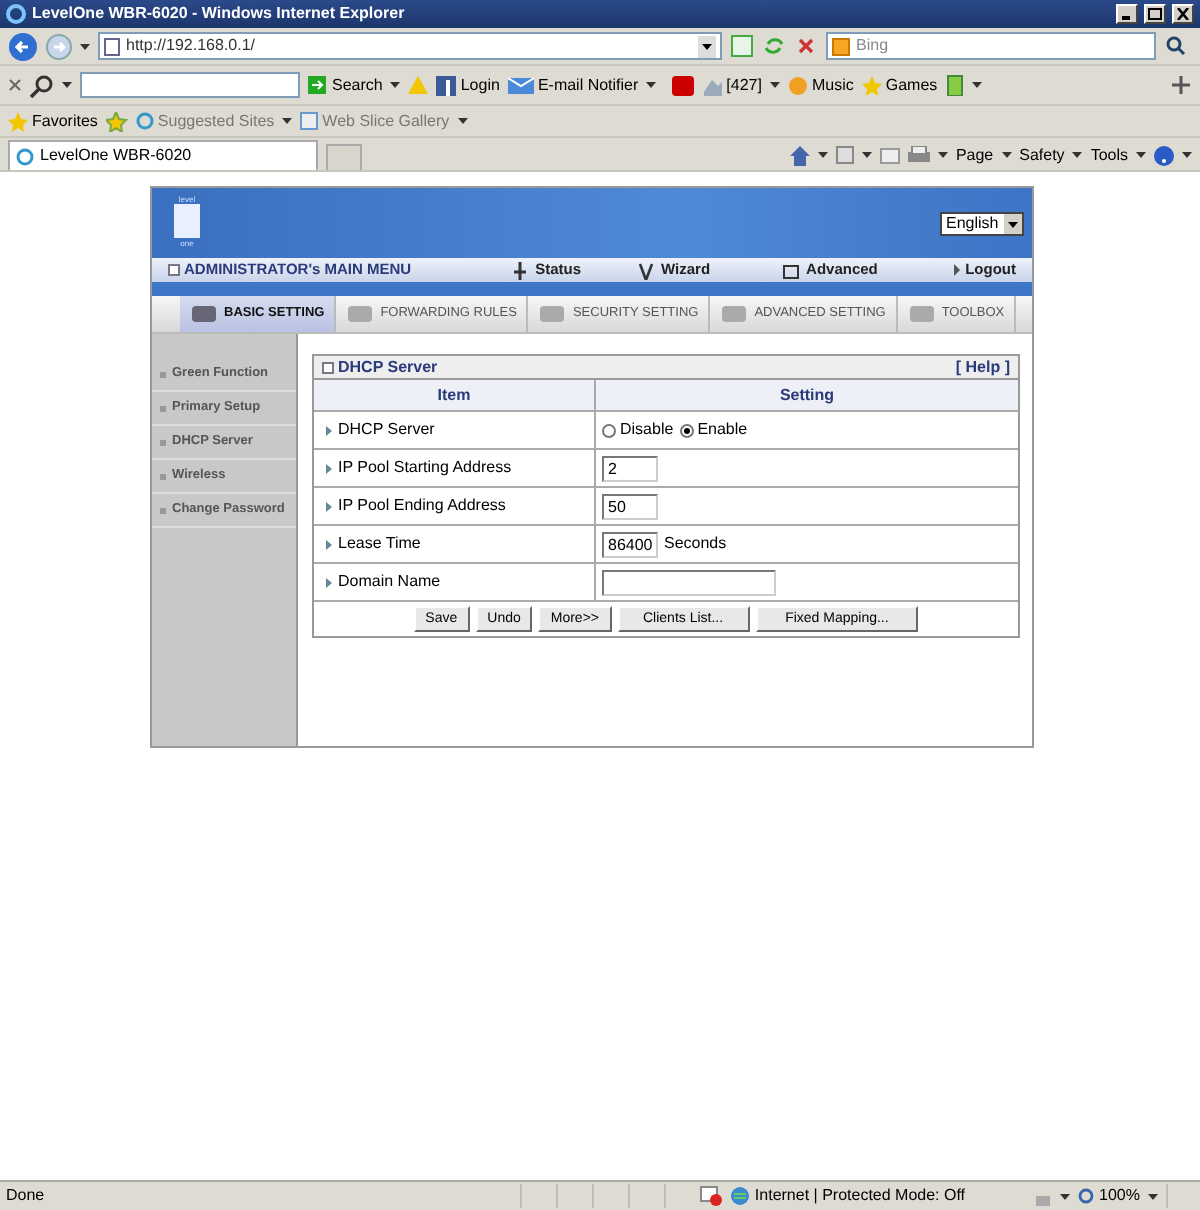 This screenshot has width=1200, height=1210. Describe the element at coordinates (386, 430) in the screenshot. I see `row-label: DHCP Server` at that location.